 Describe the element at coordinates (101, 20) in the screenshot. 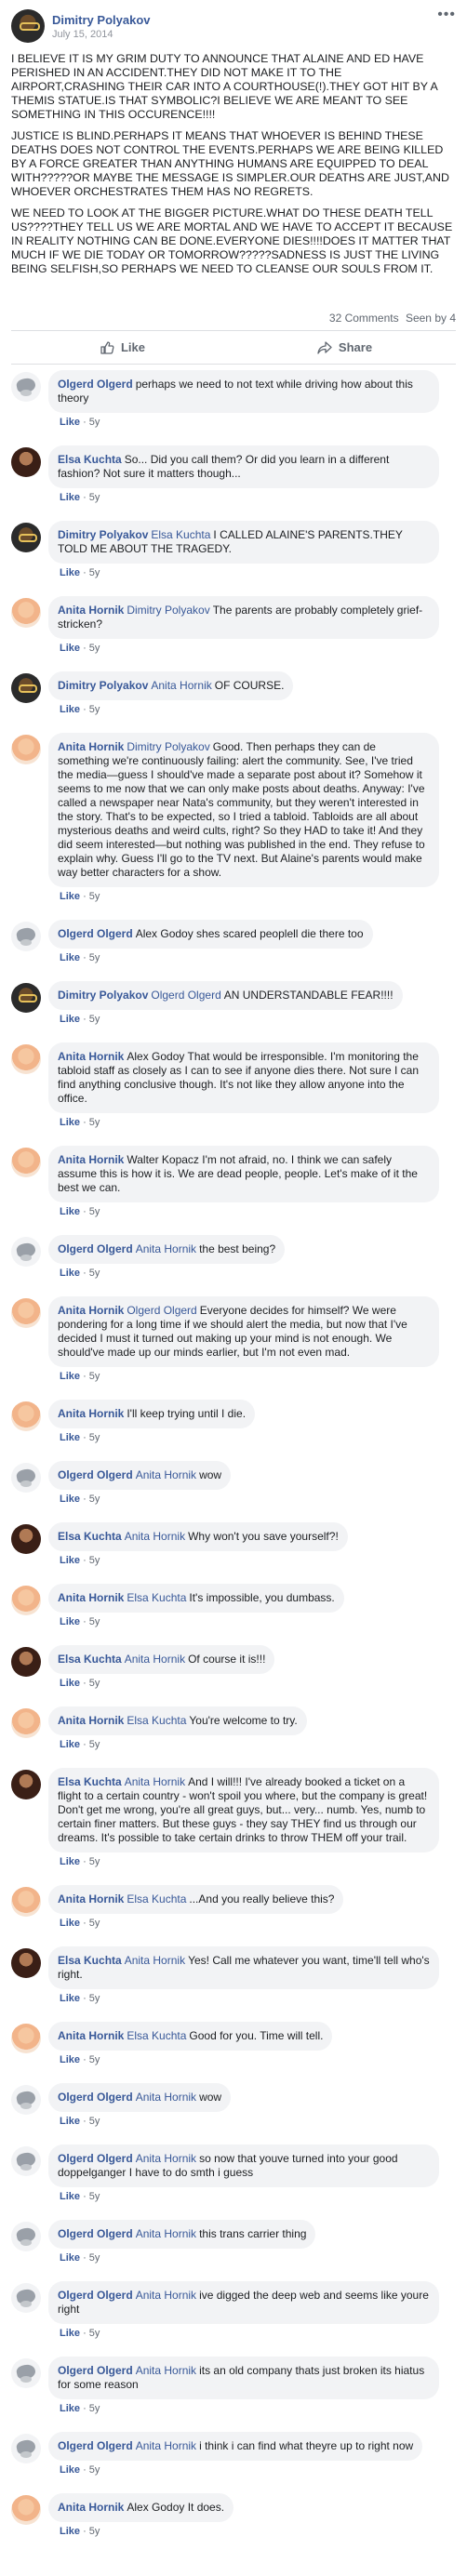

I see `post-author-name: Dimitry Polyakov` at that location.